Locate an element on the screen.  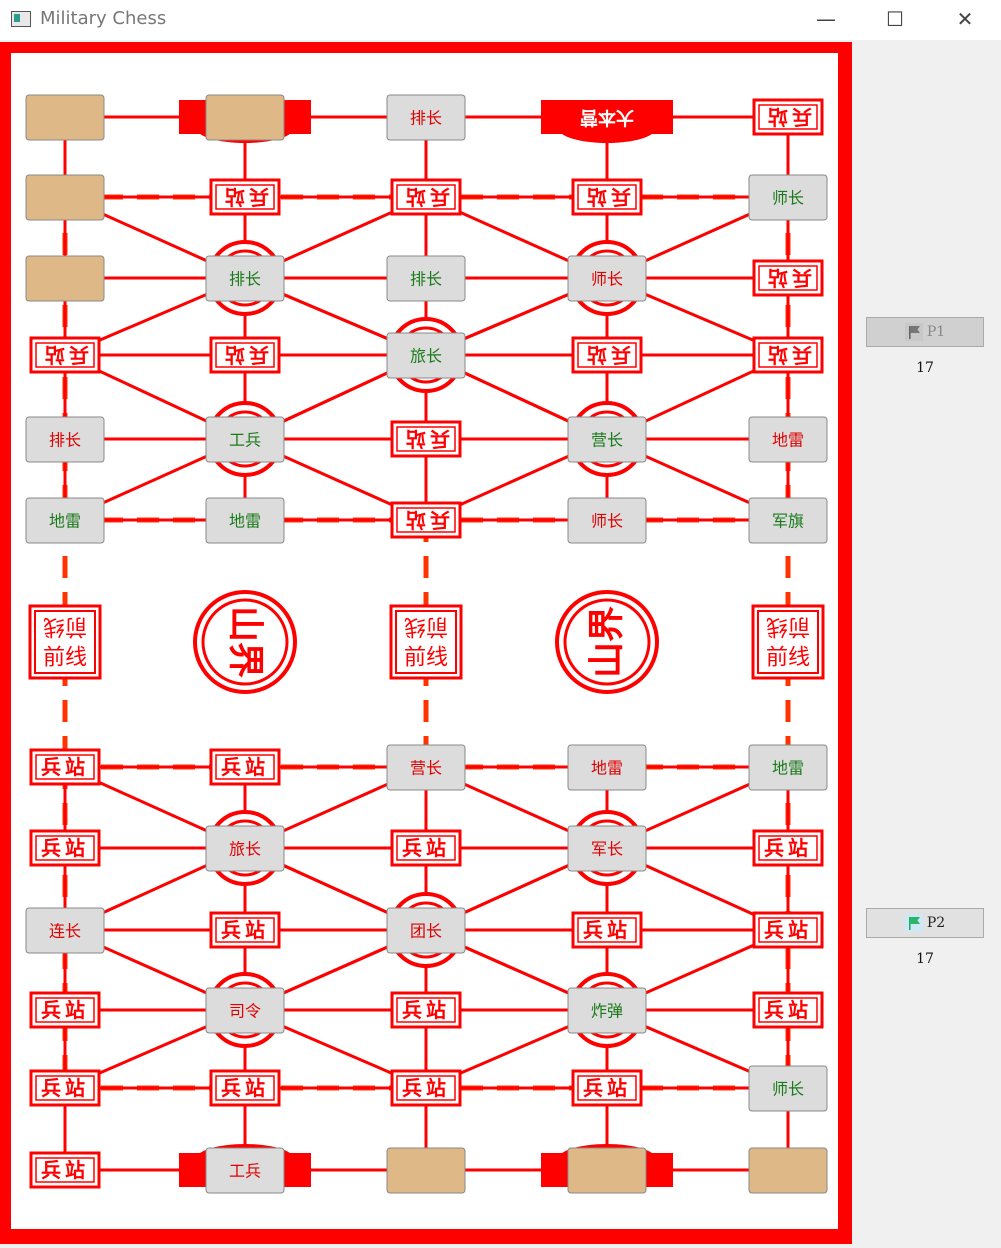
piece-label: 团长 is located at coordinates (426, 931).